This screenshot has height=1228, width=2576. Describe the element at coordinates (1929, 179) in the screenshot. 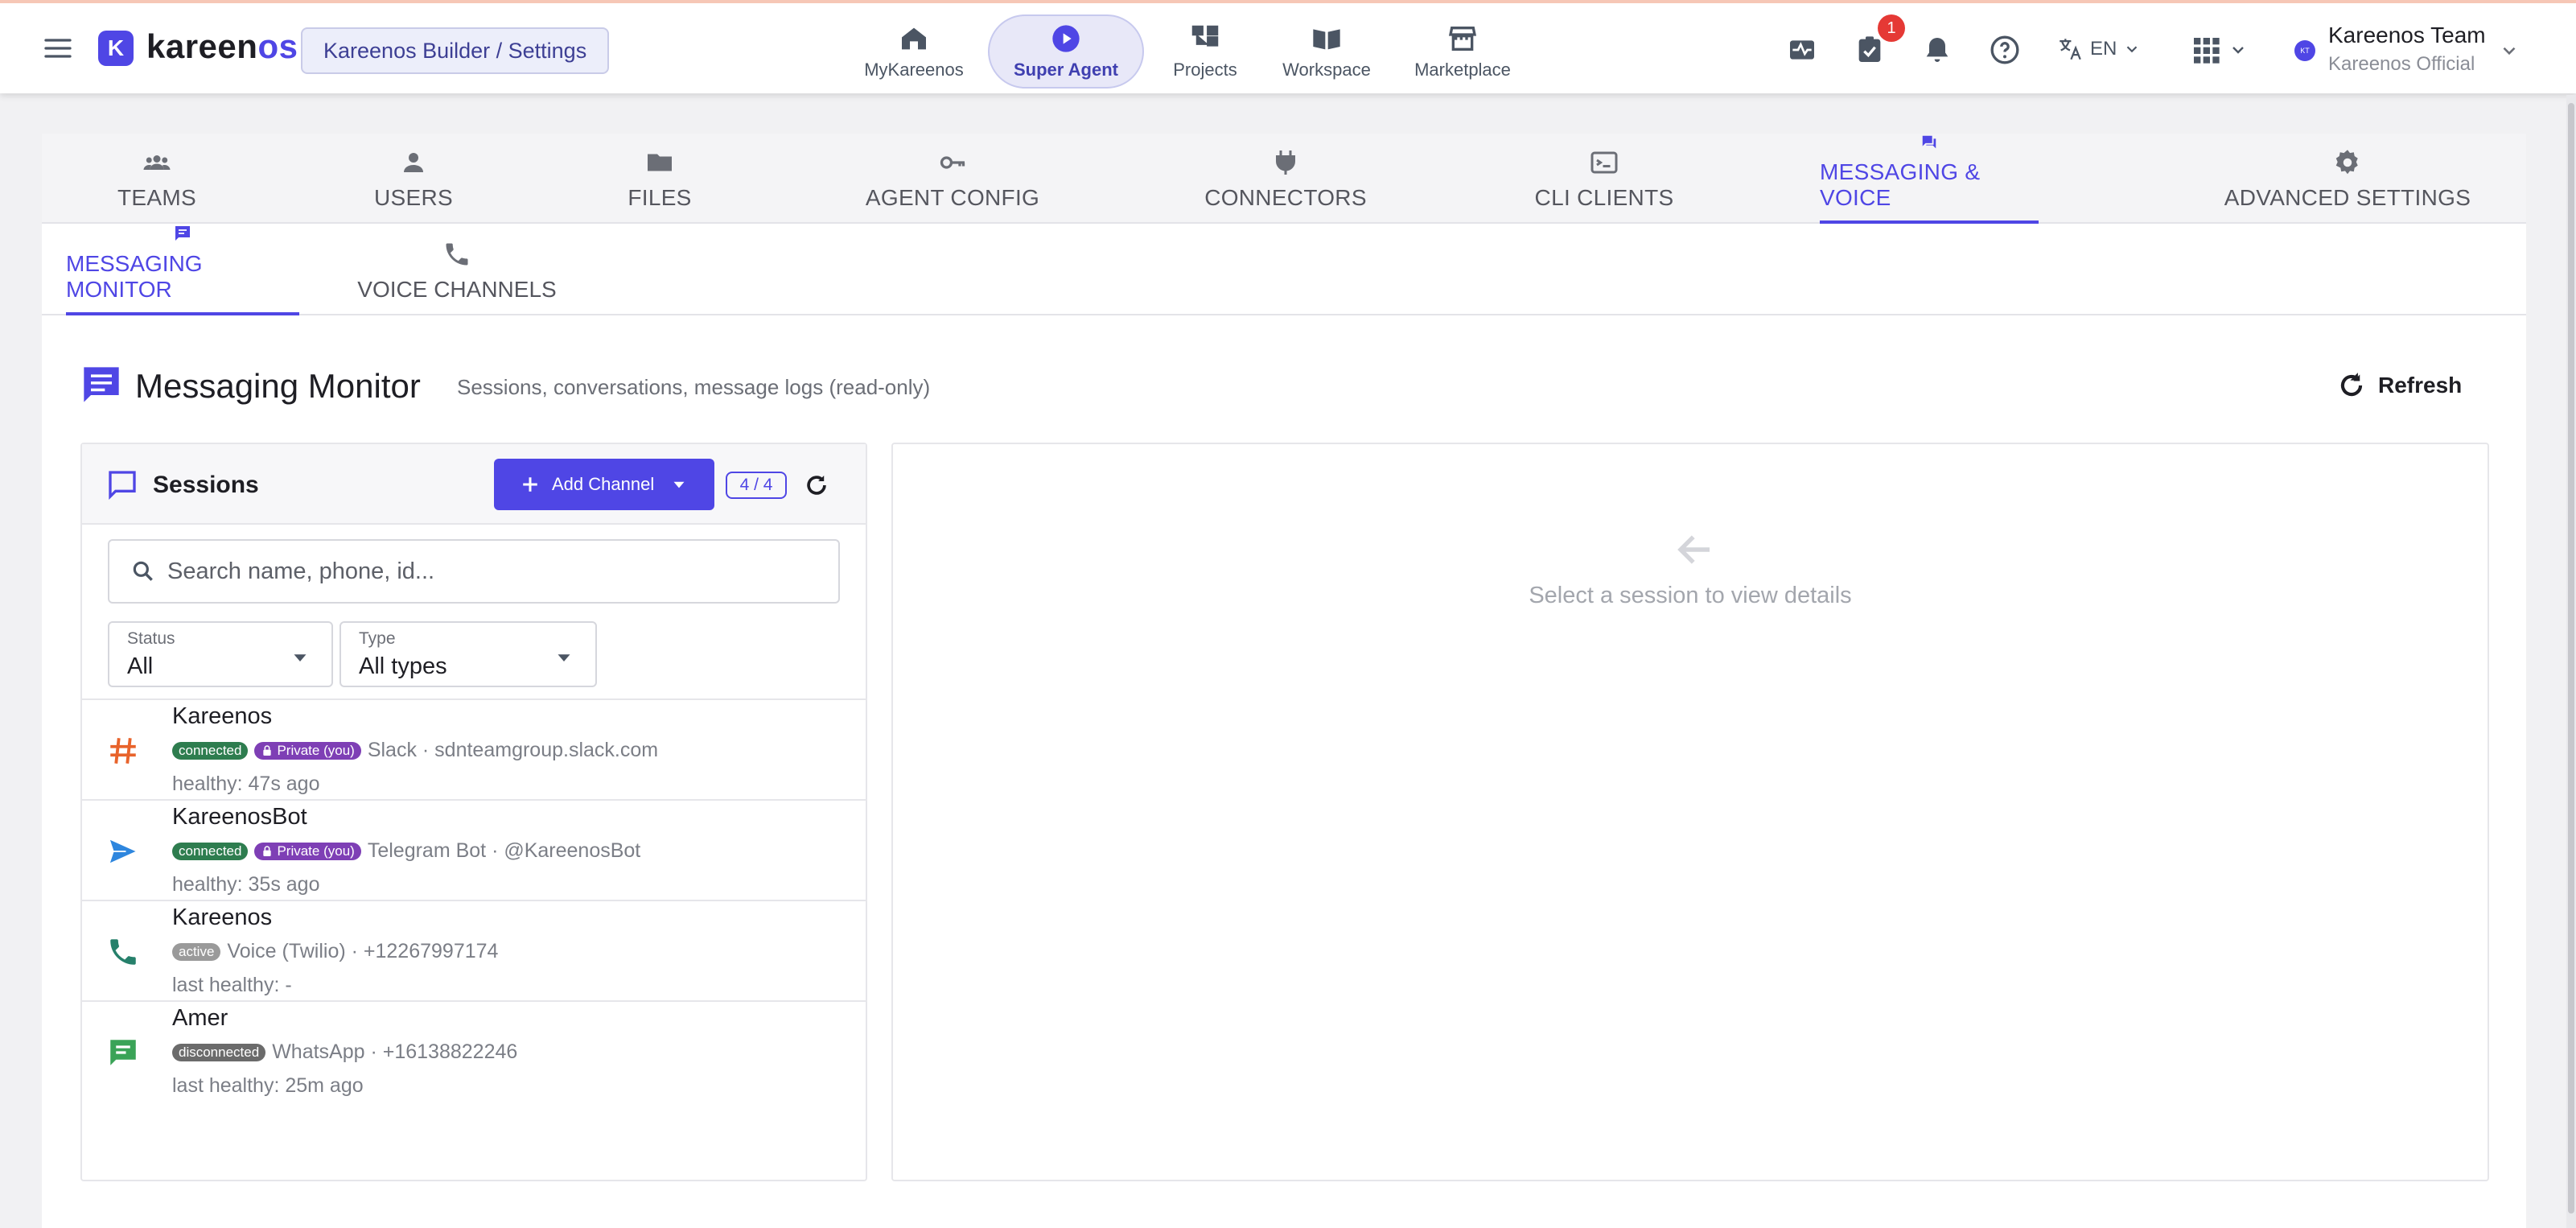

I see `tab-messaging-voice: MESSAGING & VOICE` at that location.